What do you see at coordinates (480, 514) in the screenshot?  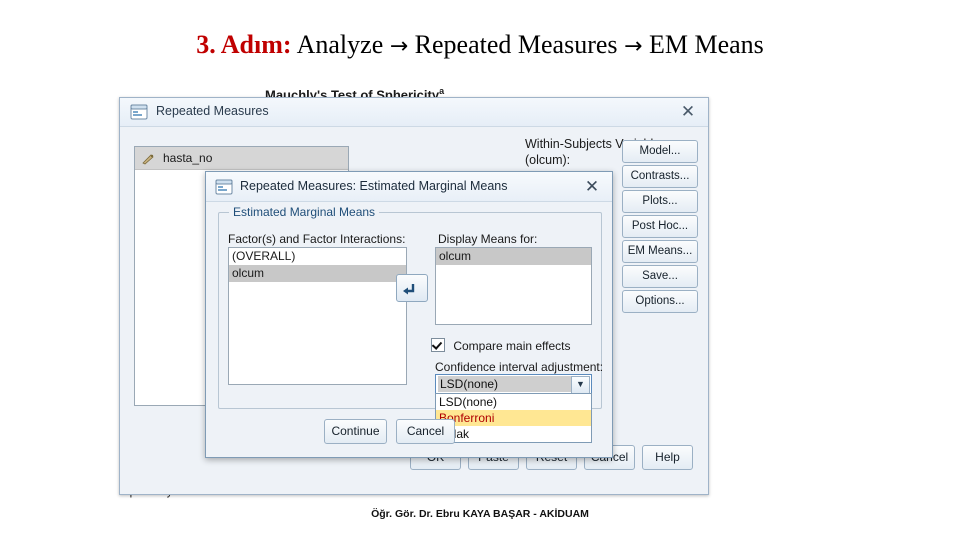 I see `slide-footer: Öğr. Gör. Dr. Ebru KAYA BAŞAR - AKİDUAM` at bounding box center [480, 514].